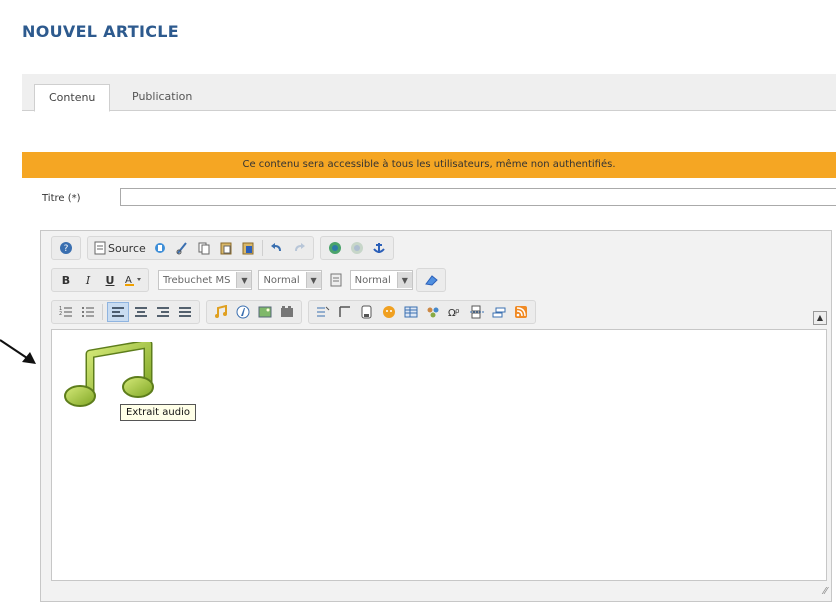  Describe the element at coordinates (133, 280) in the screenshot. I see `text-color-icon: A` at that location.